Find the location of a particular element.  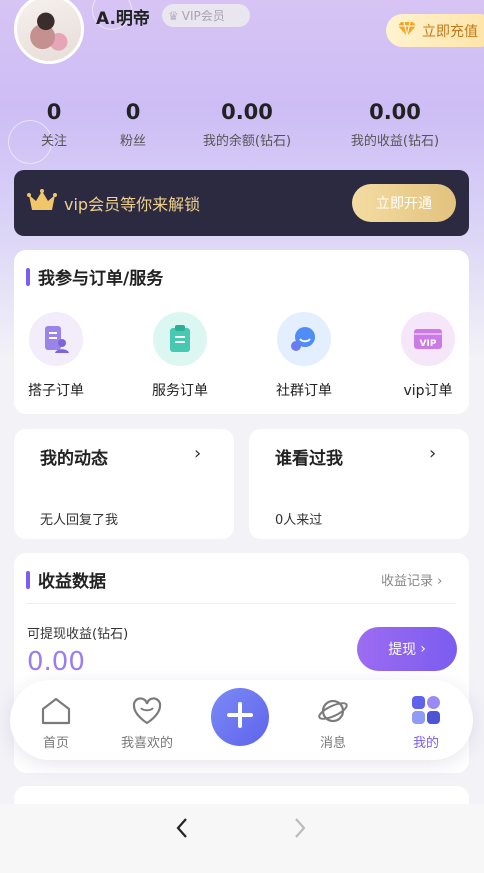

vip-badge: ♛ VIP会员 is located at coordinates (206, 15).